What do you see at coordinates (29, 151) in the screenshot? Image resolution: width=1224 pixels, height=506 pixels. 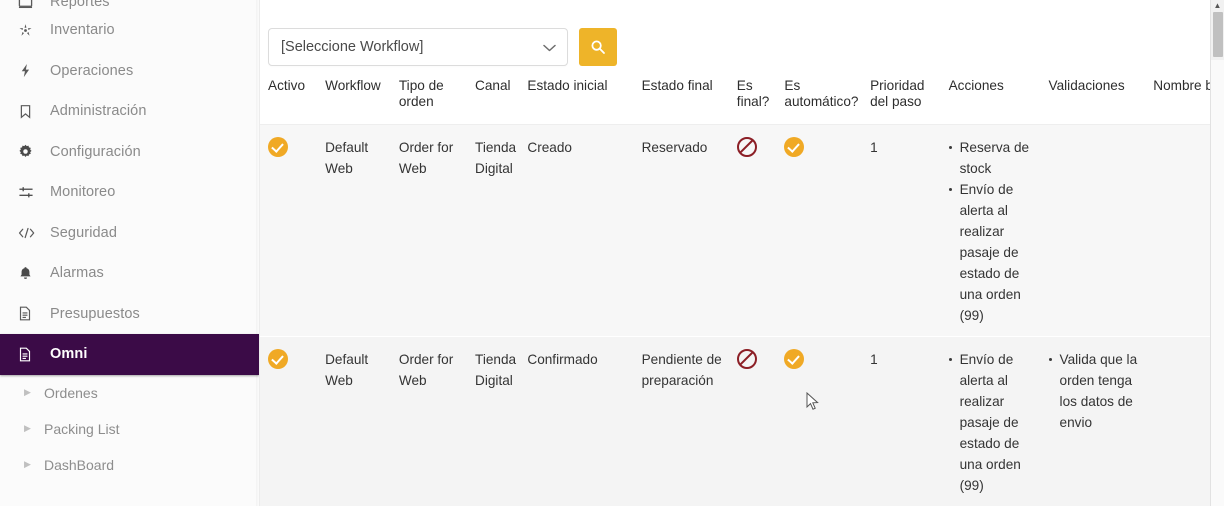 I see `gear-icon` at bounding box center [29, 151].